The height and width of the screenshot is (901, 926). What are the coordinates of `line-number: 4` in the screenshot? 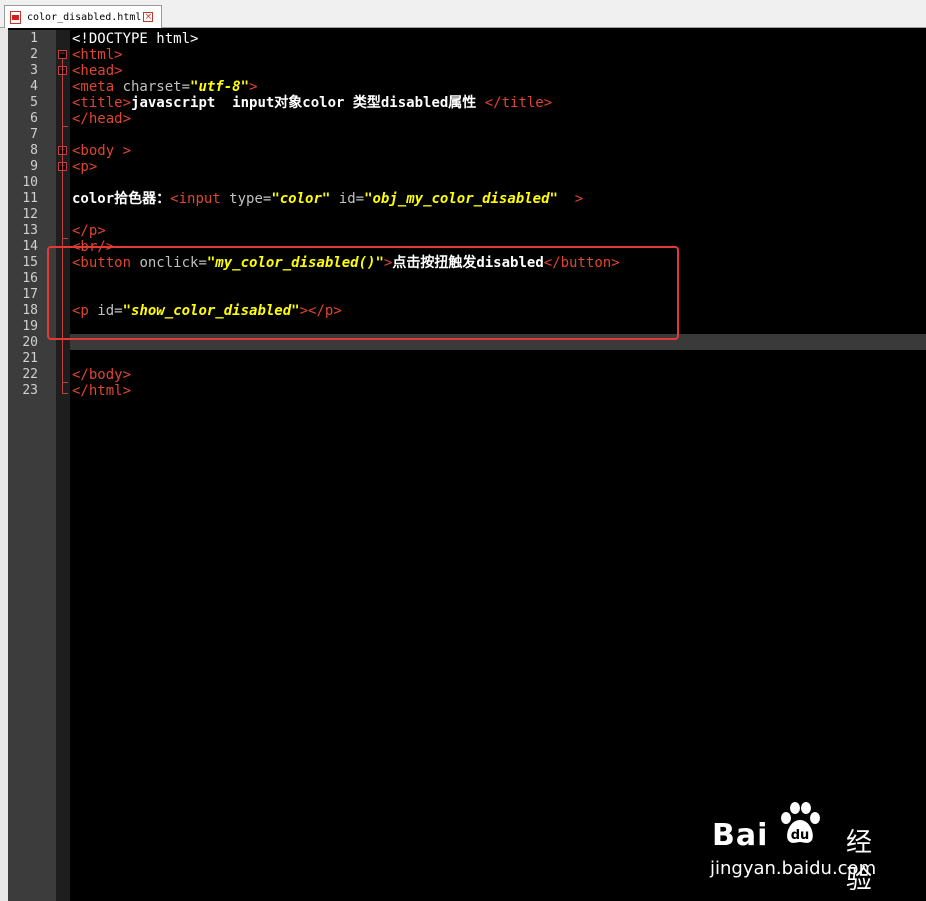 It's located at (34, 86).